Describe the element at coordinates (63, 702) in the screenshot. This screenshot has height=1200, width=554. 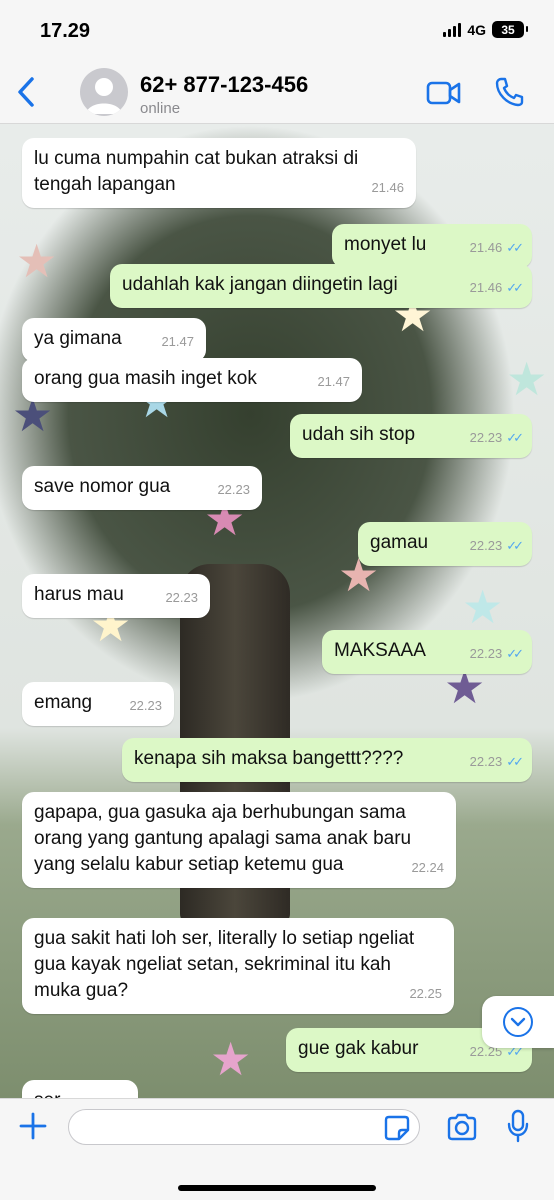
I see `message-text: emang` at that location.